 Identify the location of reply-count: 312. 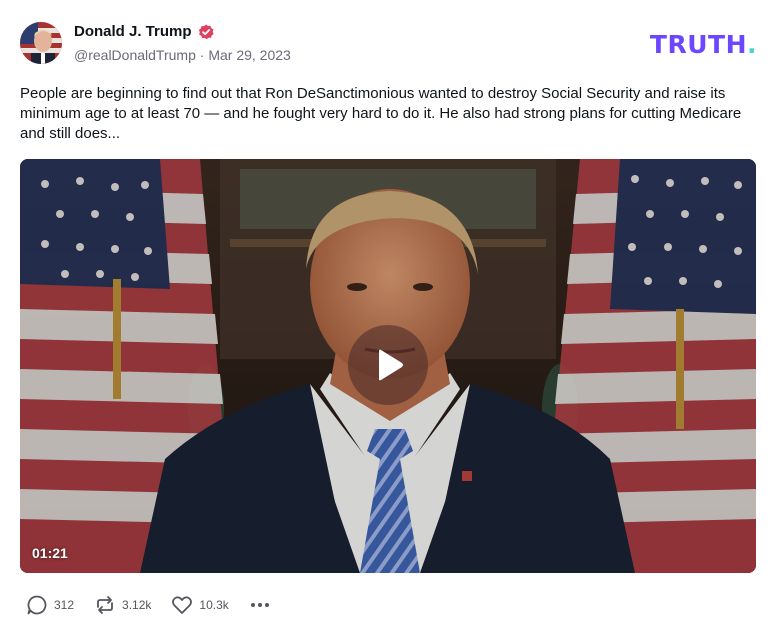
(64, 605).